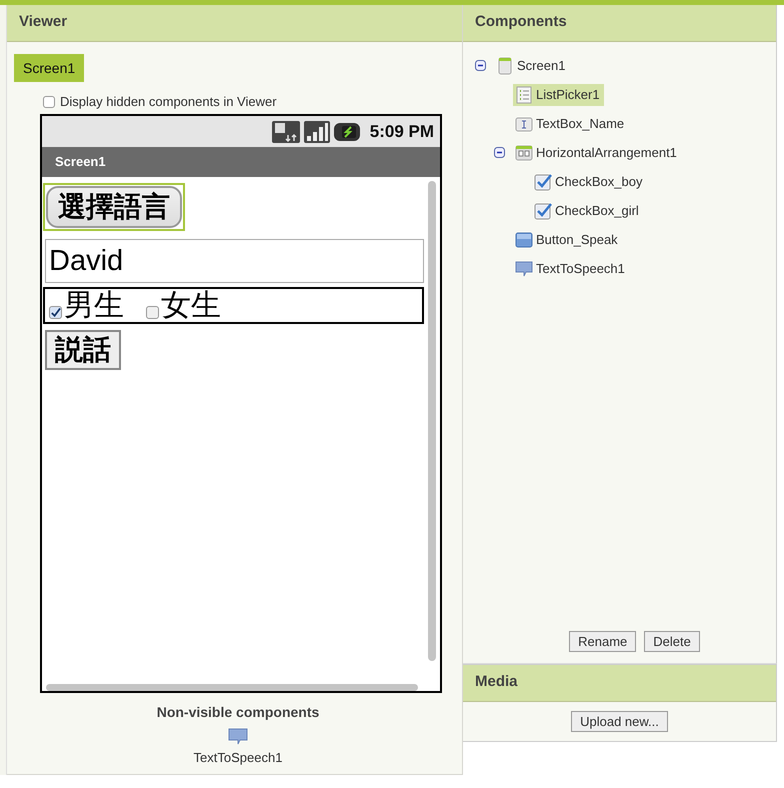 This screenshot has height=788, width=784. Describe the element at coordinates (191, 306) in the screenshot. I see `checkbox-label: 女生` at that location.